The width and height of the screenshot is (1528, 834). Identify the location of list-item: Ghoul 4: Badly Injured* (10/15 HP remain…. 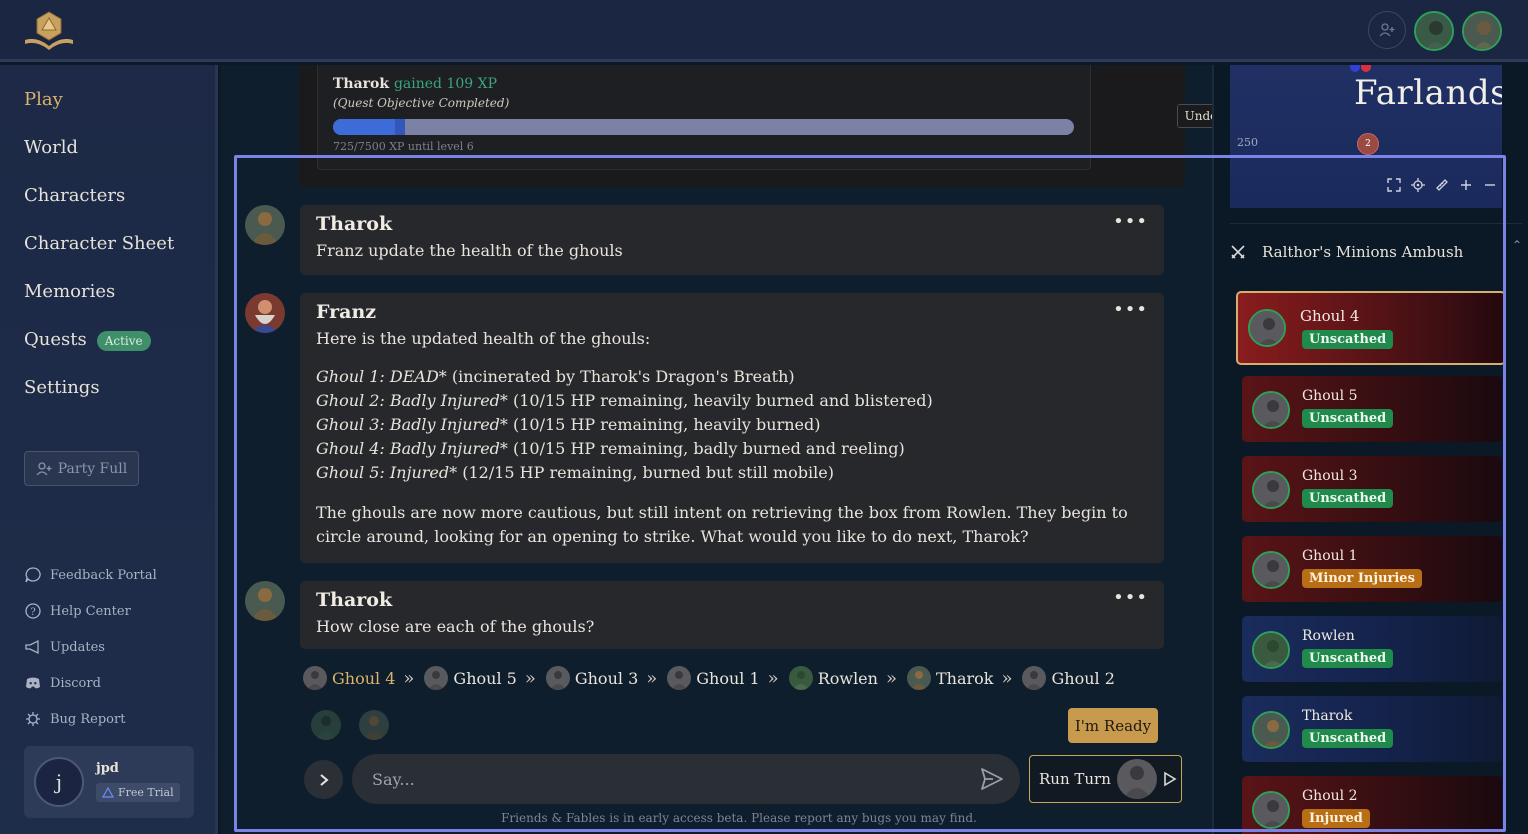
(610, 448).